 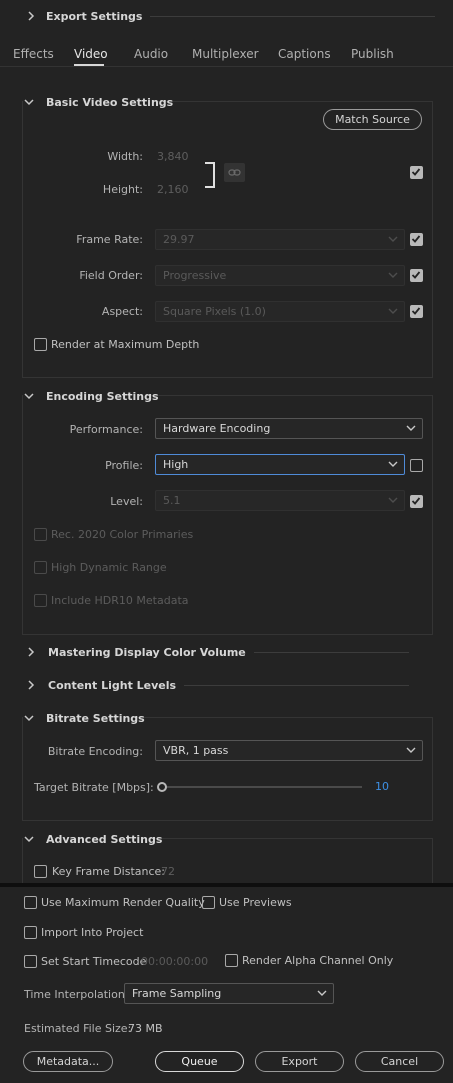 I want to click on hdr-checkbox, so click(x=40, y=567).